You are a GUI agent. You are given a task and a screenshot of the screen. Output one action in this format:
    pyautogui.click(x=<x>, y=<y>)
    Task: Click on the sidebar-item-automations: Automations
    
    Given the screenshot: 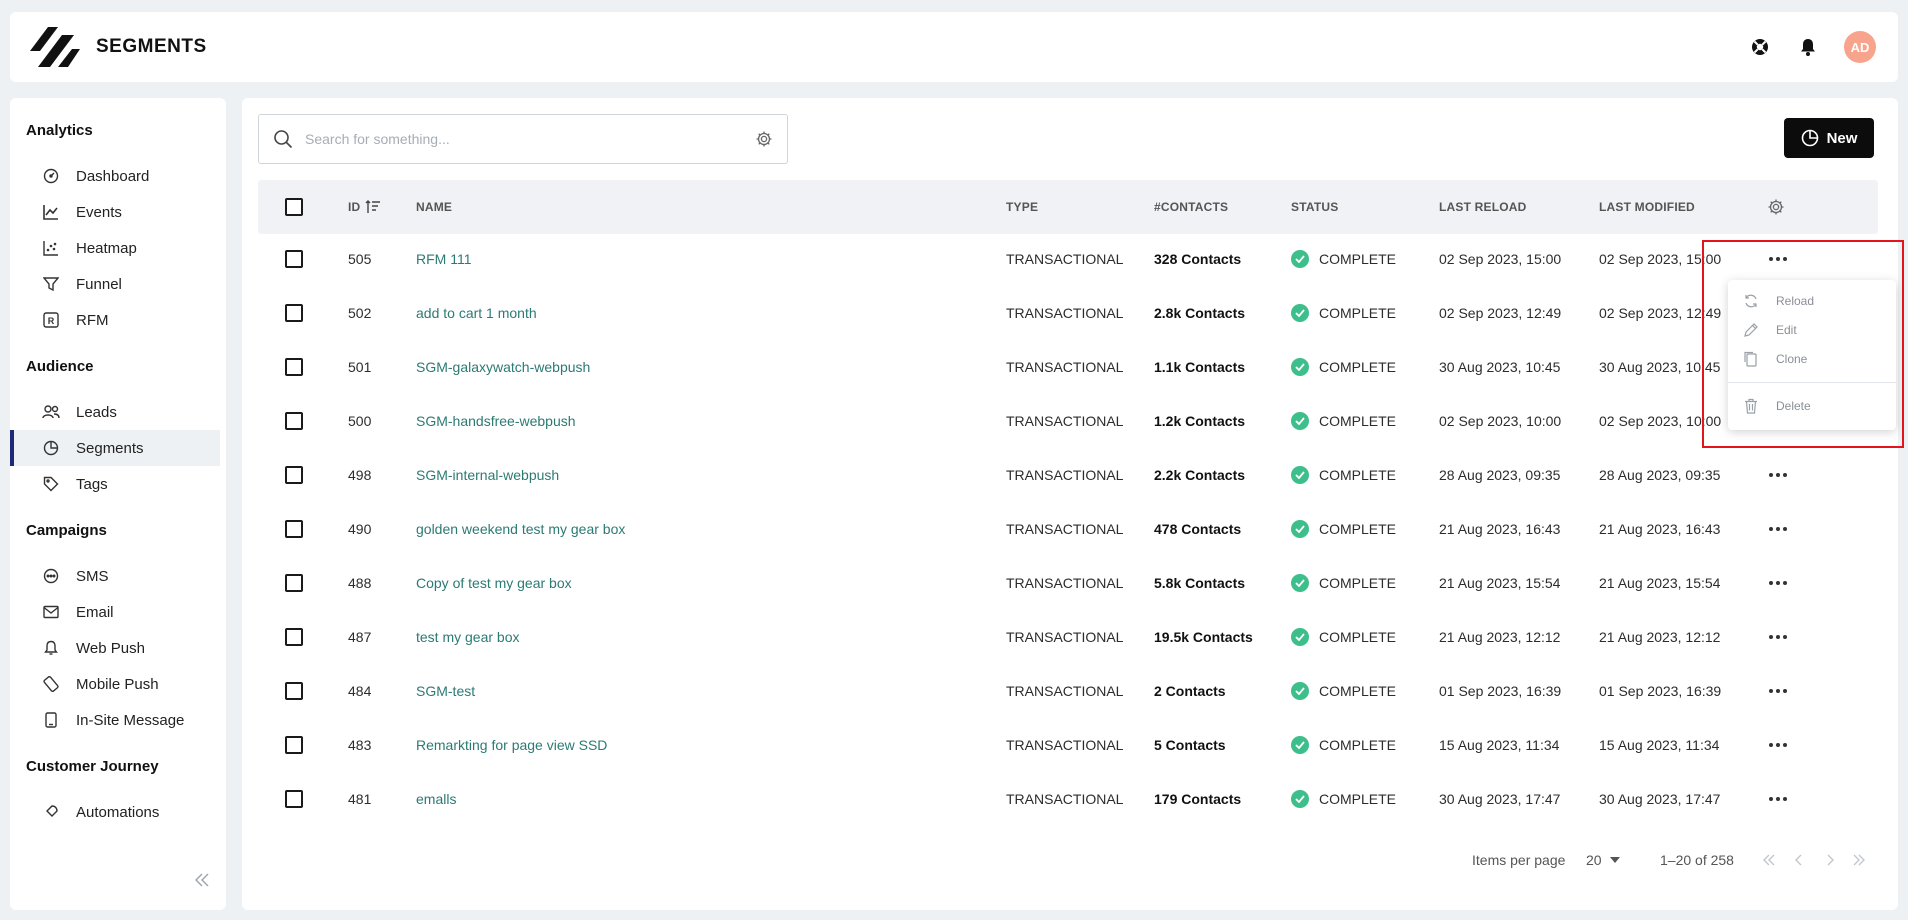 What is the action you would take?
    pyautogui.click(x=118, y=812)
    